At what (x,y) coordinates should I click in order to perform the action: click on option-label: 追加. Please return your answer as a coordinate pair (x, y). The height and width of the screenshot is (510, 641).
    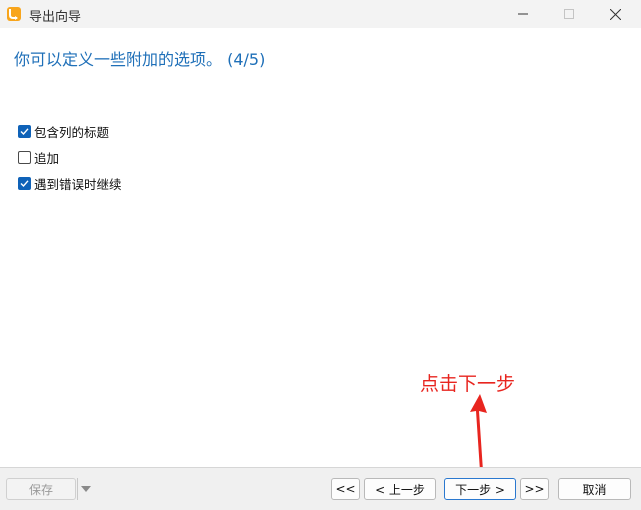
    Looking at the image, I should click on (47, 158).